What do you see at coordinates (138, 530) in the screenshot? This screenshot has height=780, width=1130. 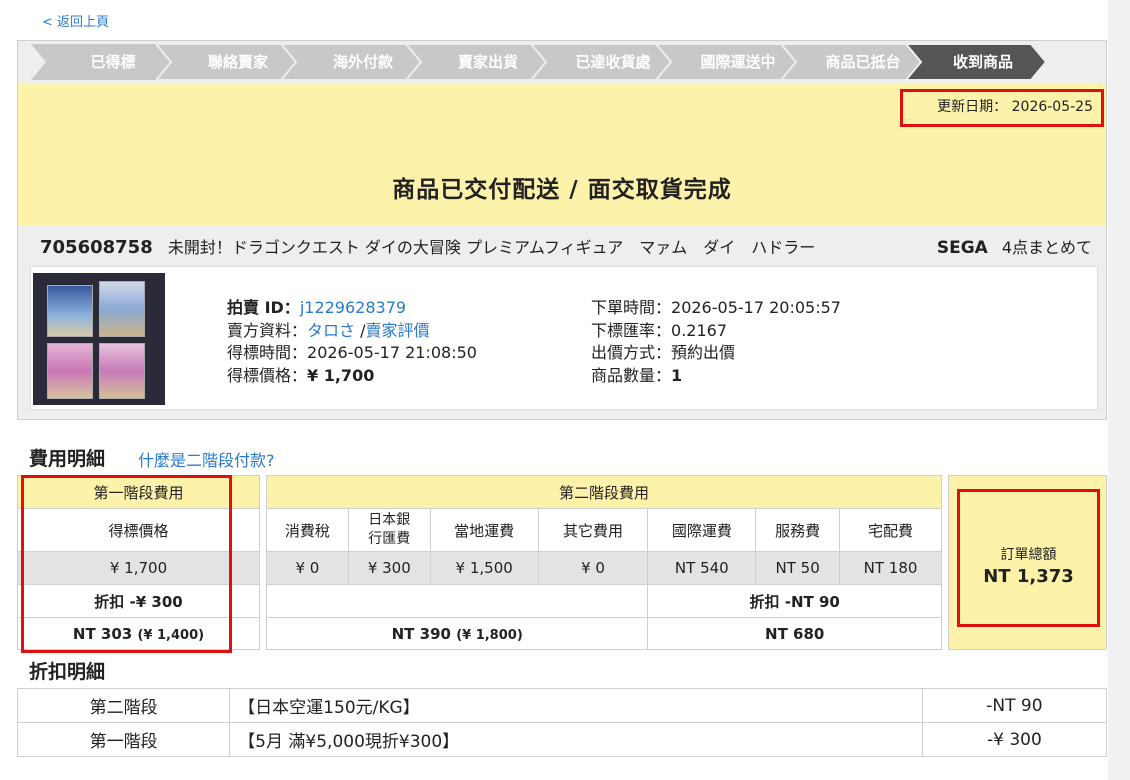 I see `stage1-col: 得標價格` at bounding box center [138, 530].